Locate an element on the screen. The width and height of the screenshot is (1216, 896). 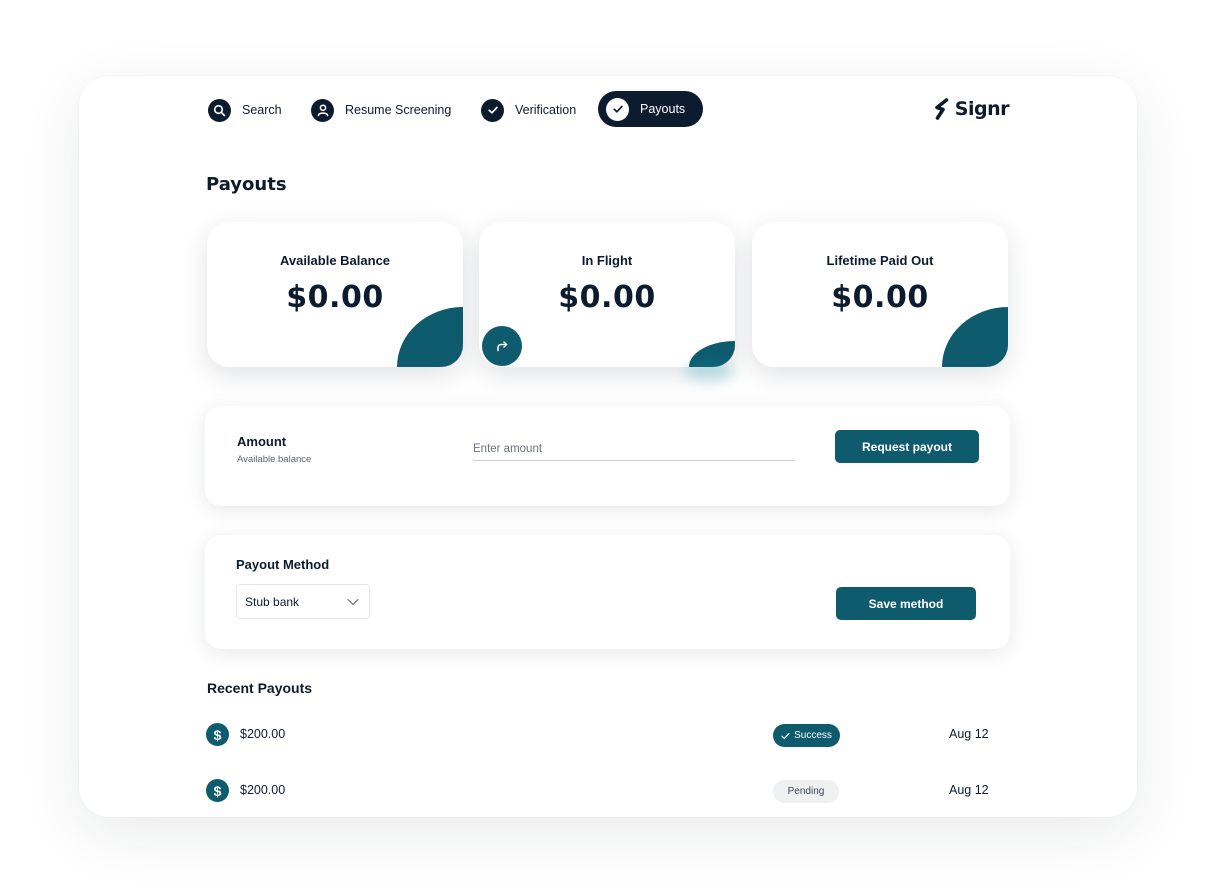
nav-item-label: Verification is located at coordinates (546, 110).